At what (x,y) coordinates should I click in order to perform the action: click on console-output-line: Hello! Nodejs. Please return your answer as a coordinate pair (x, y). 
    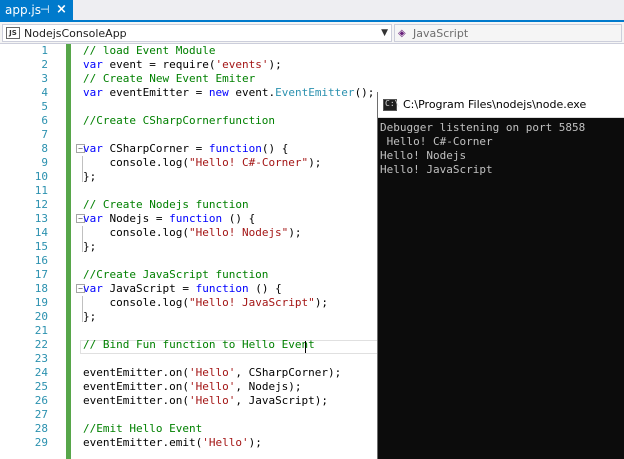
    Looking at the image, I should click on (423, 155).